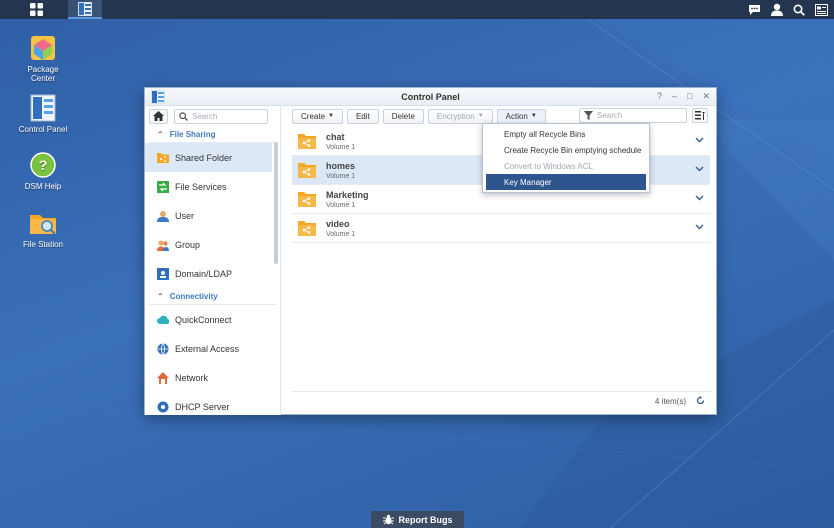 The width and height of the screenshot is (834, 528). I want to click on desktop-icon-control-panel: Control Panel, so click(43, 113).